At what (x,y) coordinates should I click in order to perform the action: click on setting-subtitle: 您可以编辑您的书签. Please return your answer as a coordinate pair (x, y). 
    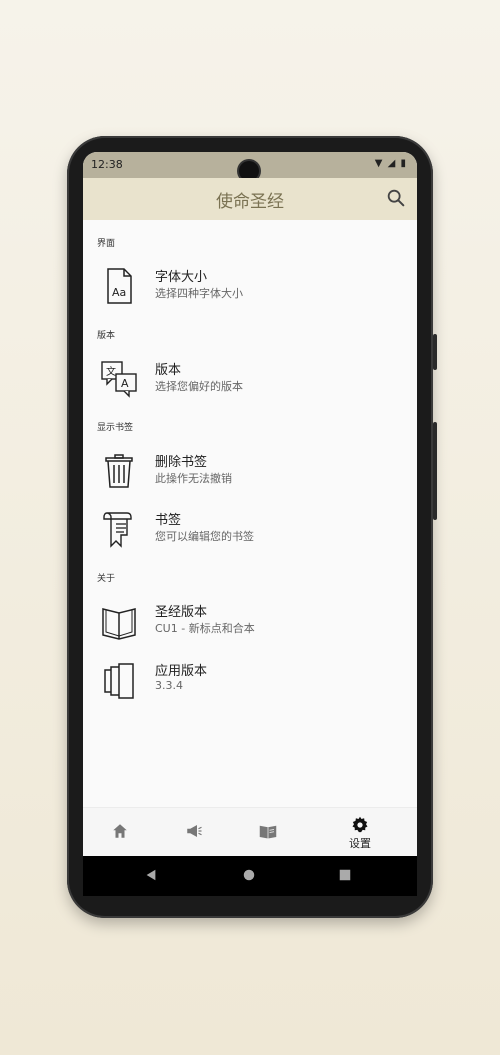
    Looking at the image, I should click on (204, 536).